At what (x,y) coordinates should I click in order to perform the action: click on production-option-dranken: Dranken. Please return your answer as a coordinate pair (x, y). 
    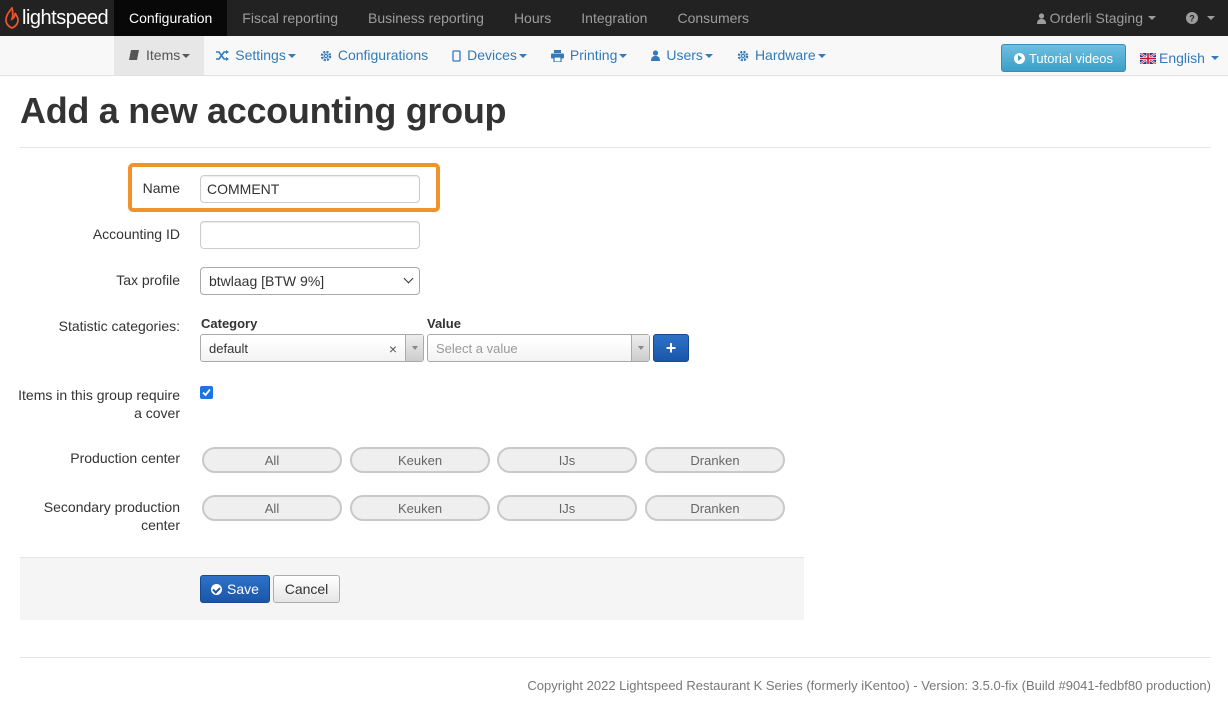
    Looking at the image, I should click on (715, 460).